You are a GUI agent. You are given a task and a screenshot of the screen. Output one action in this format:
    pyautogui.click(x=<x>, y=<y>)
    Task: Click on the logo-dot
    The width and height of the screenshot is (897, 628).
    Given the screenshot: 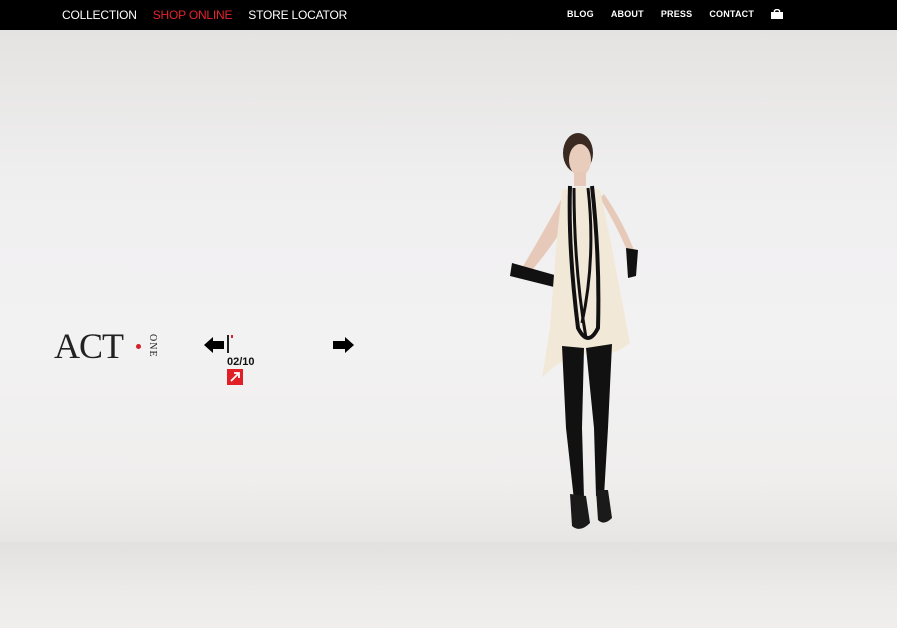 What is the action you would take?
    pyautogui.click(x=138, y=346)
    